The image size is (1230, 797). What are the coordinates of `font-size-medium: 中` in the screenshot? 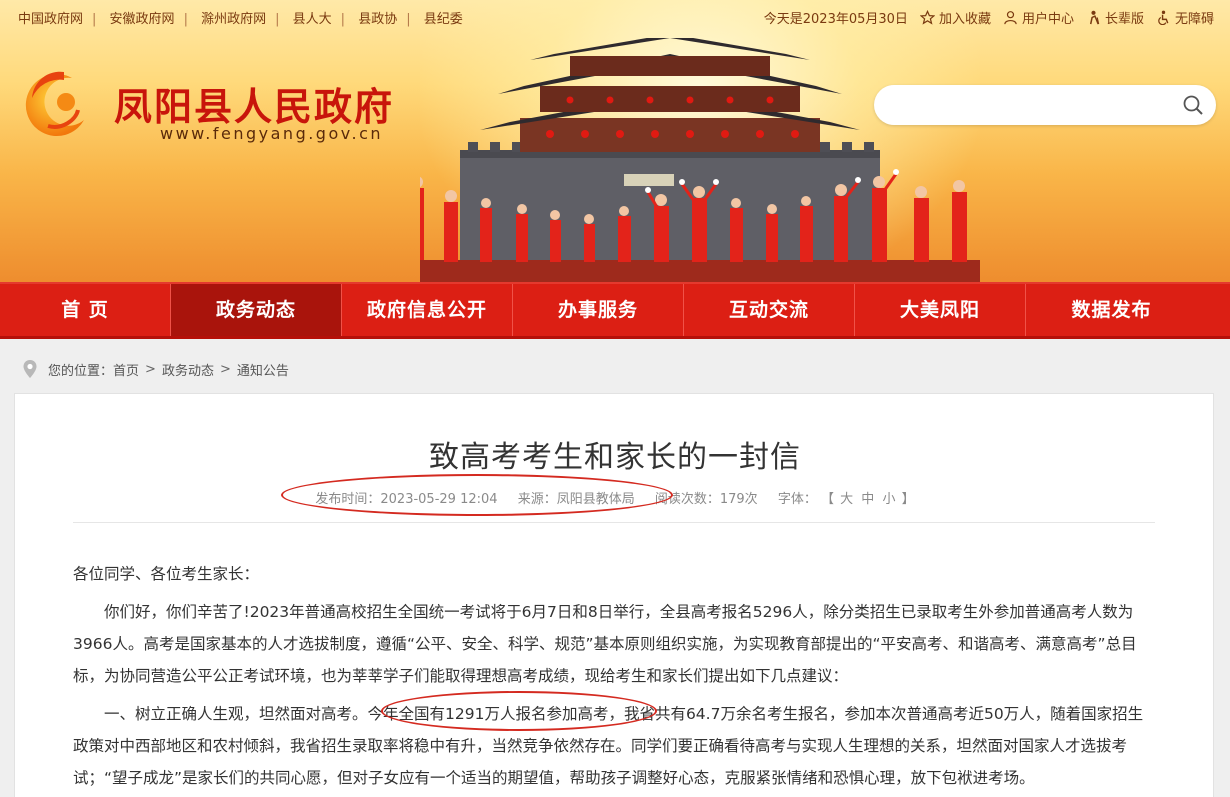 It's located at (867, 499).